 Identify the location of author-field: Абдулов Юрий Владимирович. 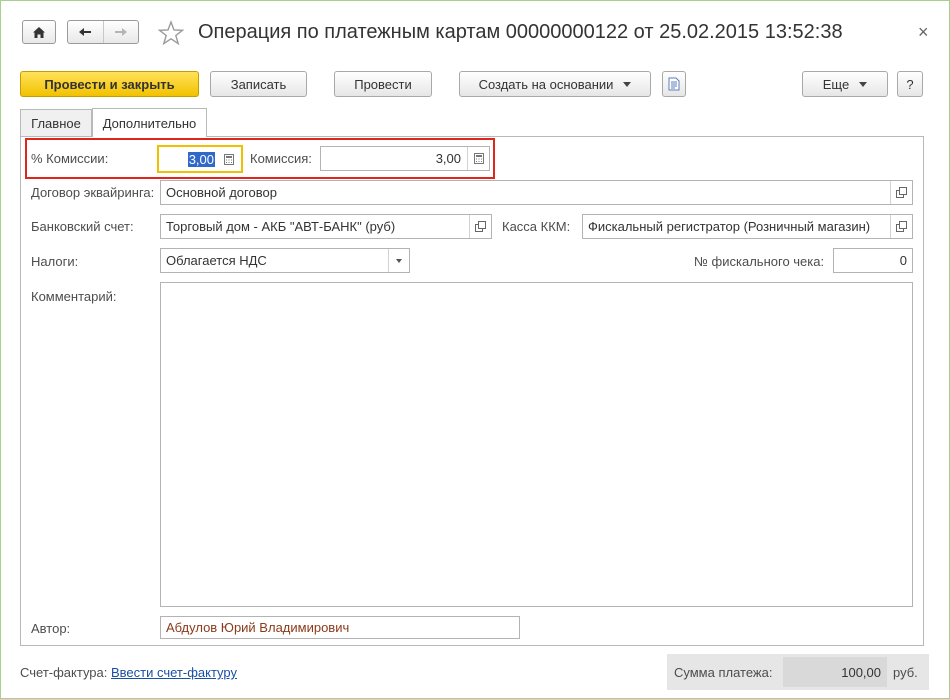
(340, 627).